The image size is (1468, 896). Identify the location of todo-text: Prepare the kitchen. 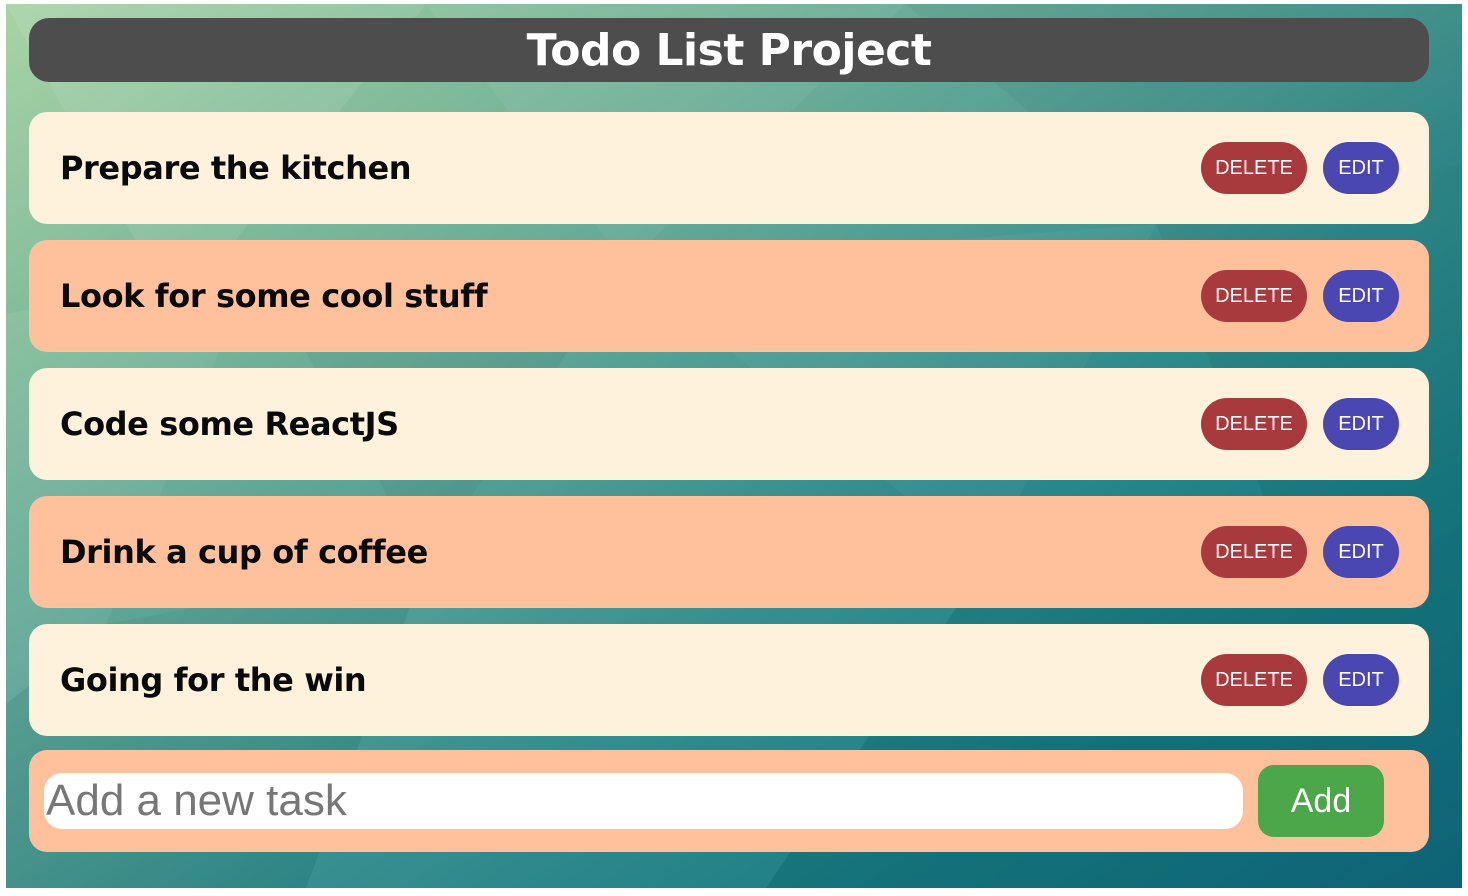
(236, 168).